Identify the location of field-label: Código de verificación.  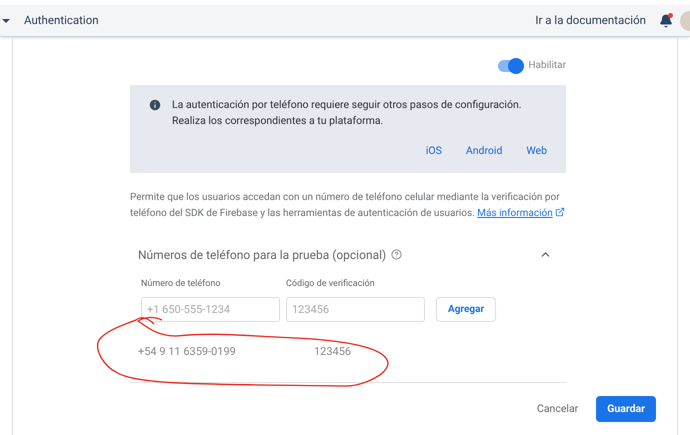
(331, 284).